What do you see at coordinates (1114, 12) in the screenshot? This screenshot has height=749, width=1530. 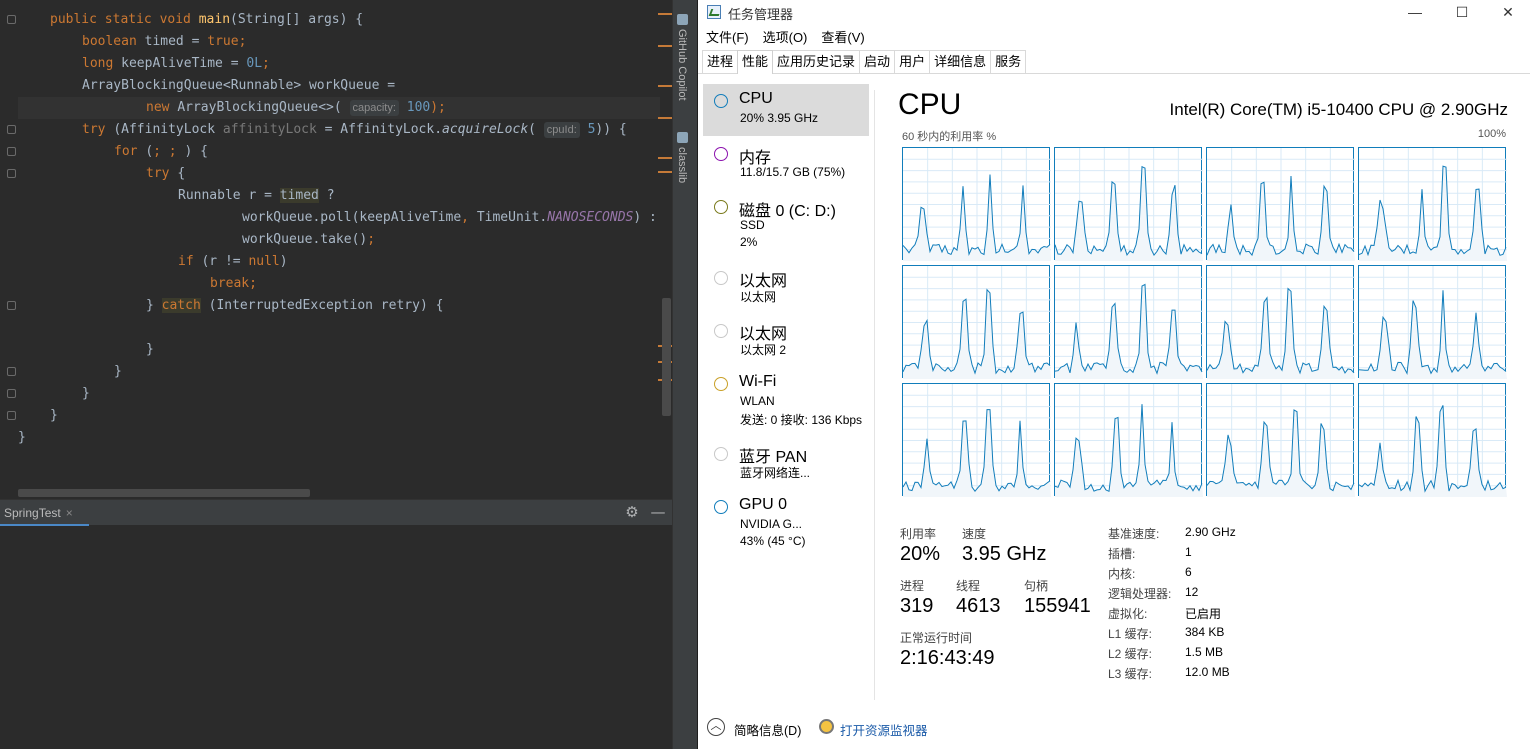 I see `title-bar: 任务管理器 — ☐ ✕` at bounding box center [1114, 12].